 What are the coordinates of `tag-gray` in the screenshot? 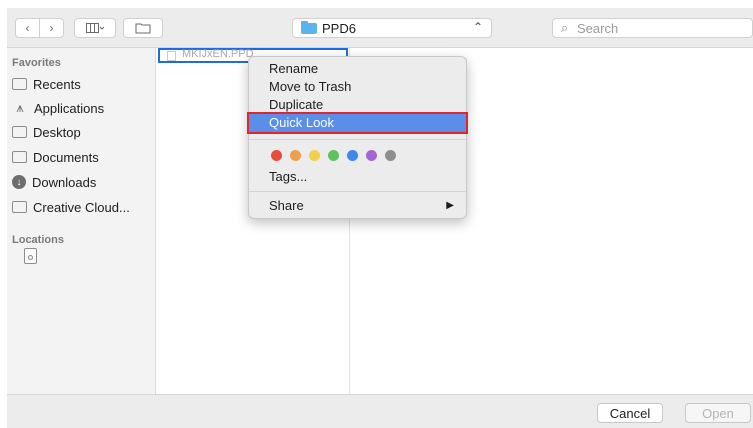 It's located at (390, 155).